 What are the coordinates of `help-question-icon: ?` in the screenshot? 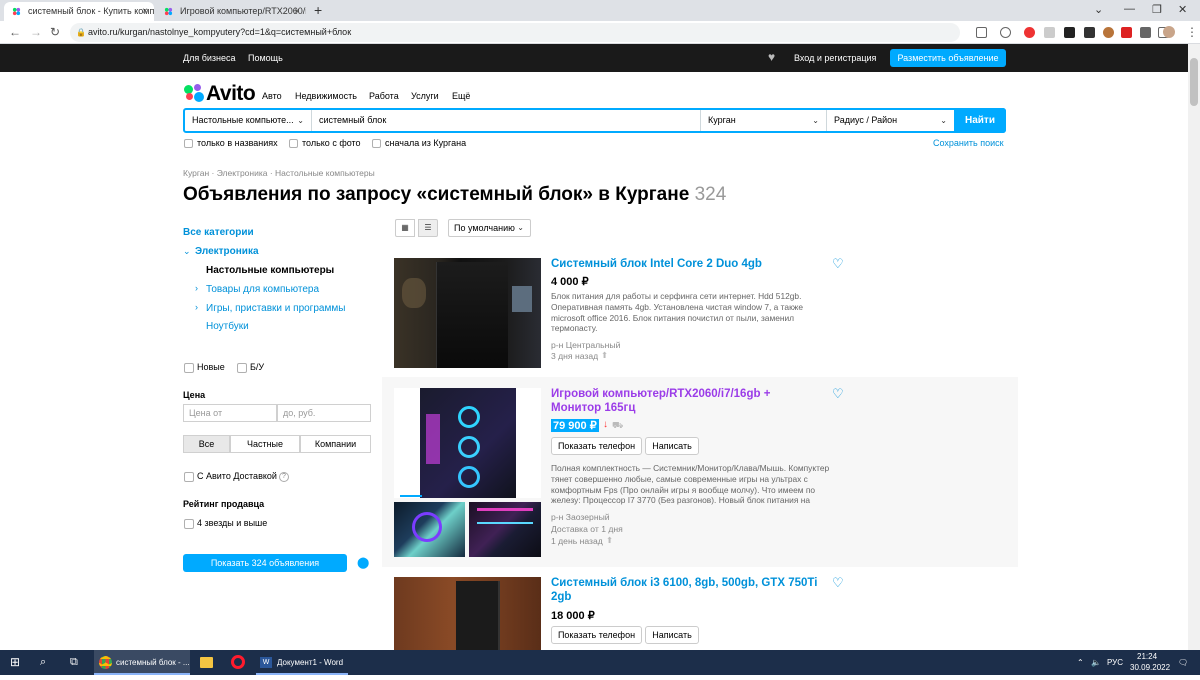 It's located at (284, 477).